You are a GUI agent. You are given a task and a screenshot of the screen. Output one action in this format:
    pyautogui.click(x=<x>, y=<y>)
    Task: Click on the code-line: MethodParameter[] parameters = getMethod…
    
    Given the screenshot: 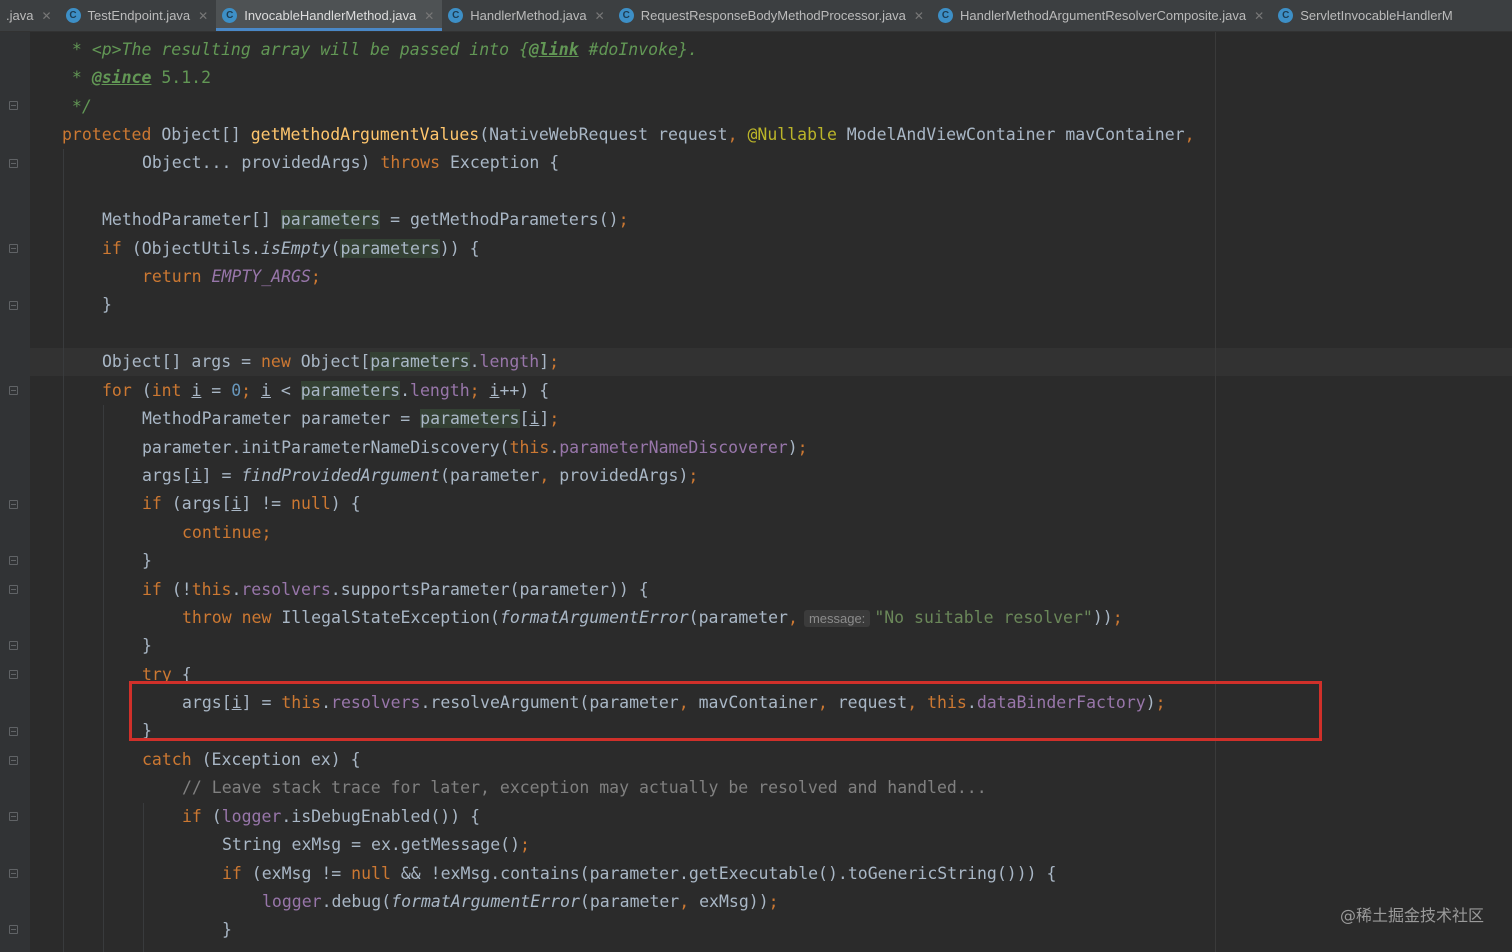 What is the action you would take?
    pyautogui.click(x=365, y=219)
    